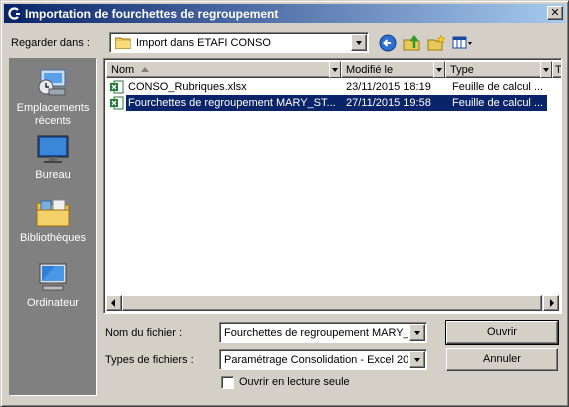  I want to click on file-modified: 27/11/2015 19:58, so click(388, 103).